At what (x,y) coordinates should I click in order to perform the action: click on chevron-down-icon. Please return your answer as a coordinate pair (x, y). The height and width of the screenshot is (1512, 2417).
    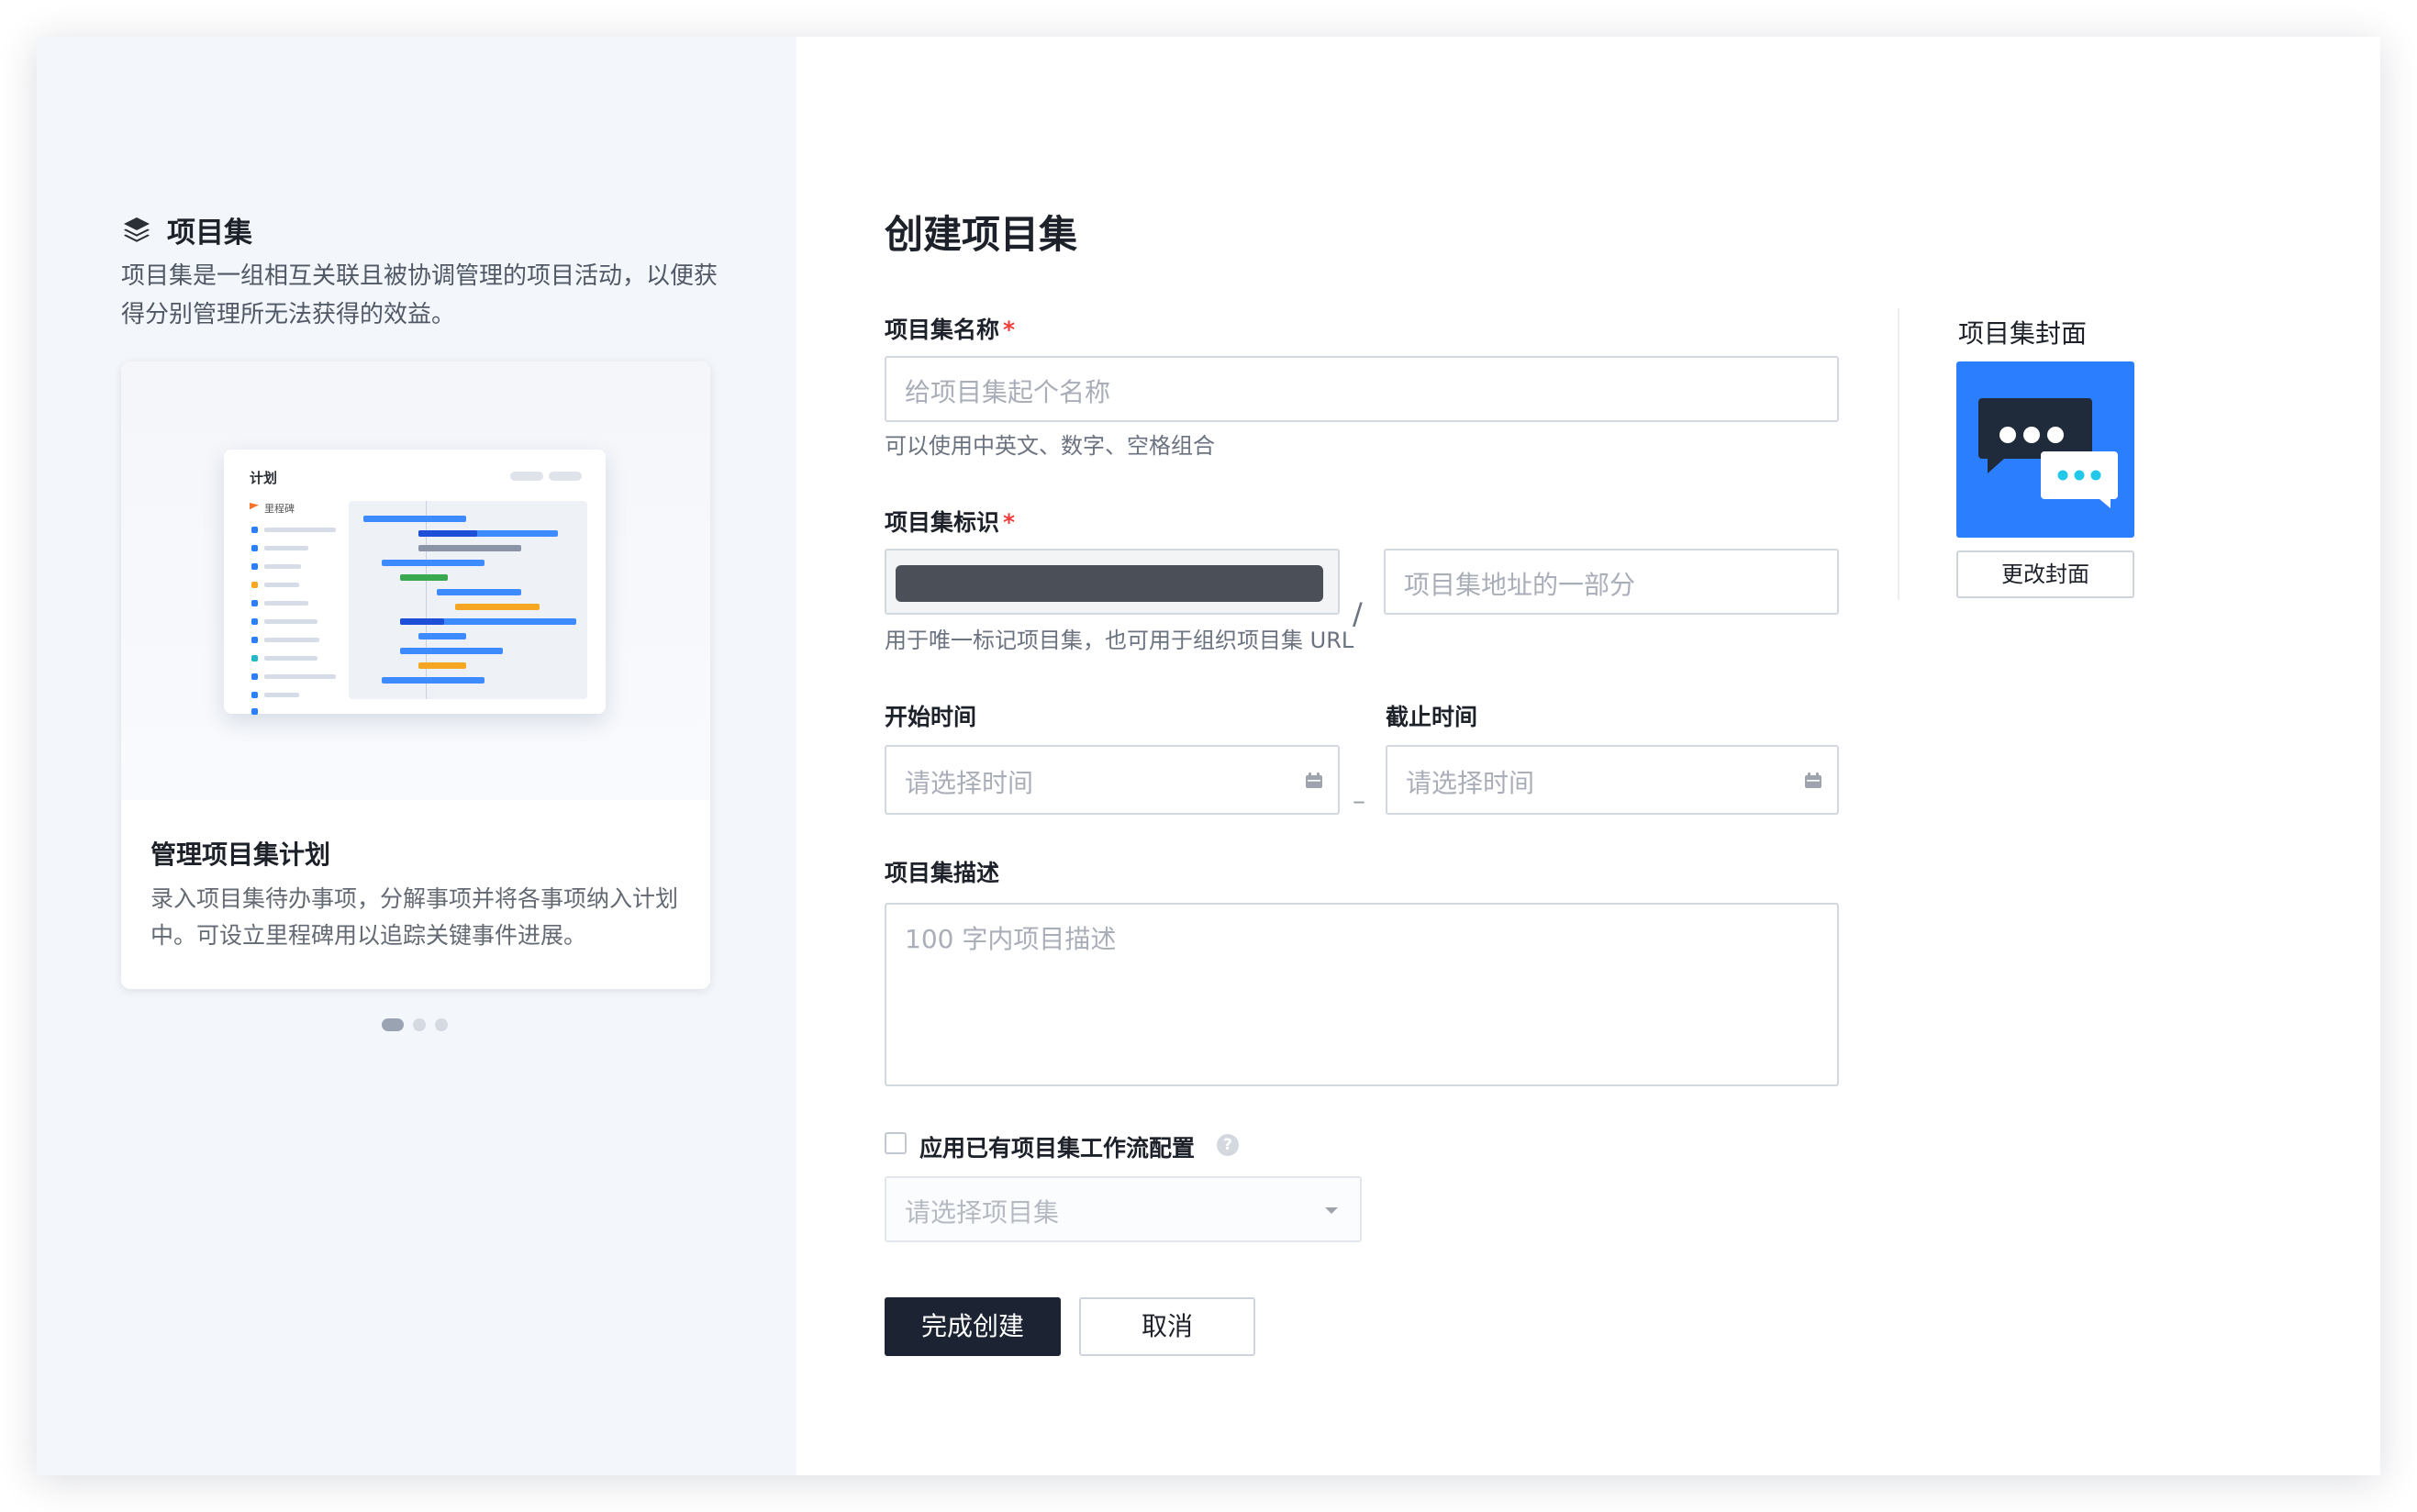
    Looking at the image, I should click on (1331, 1211).